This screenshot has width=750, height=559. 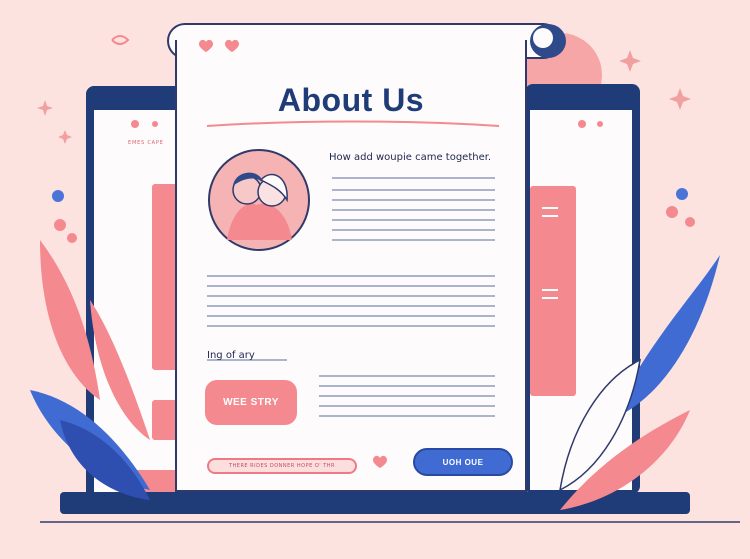 What do you see at coordinates (380, 461) in the screenshot?
I see `heart-icon` at bounding box center [380, 461].